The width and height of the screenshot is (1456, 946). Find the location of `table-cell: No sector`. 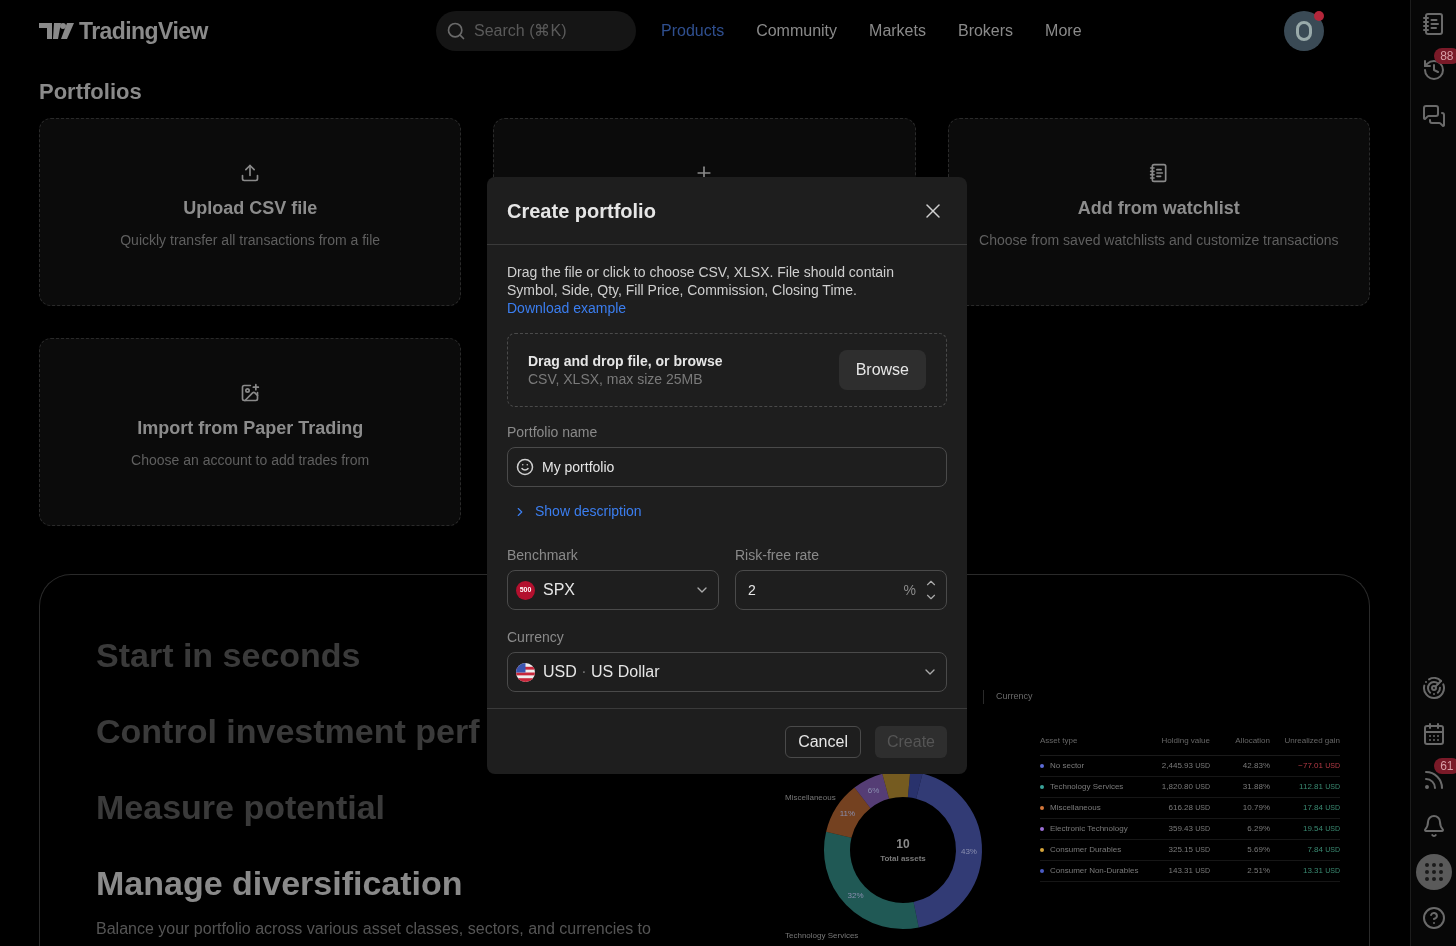

table-cell: No sector is located at coordinates (1067, 766).